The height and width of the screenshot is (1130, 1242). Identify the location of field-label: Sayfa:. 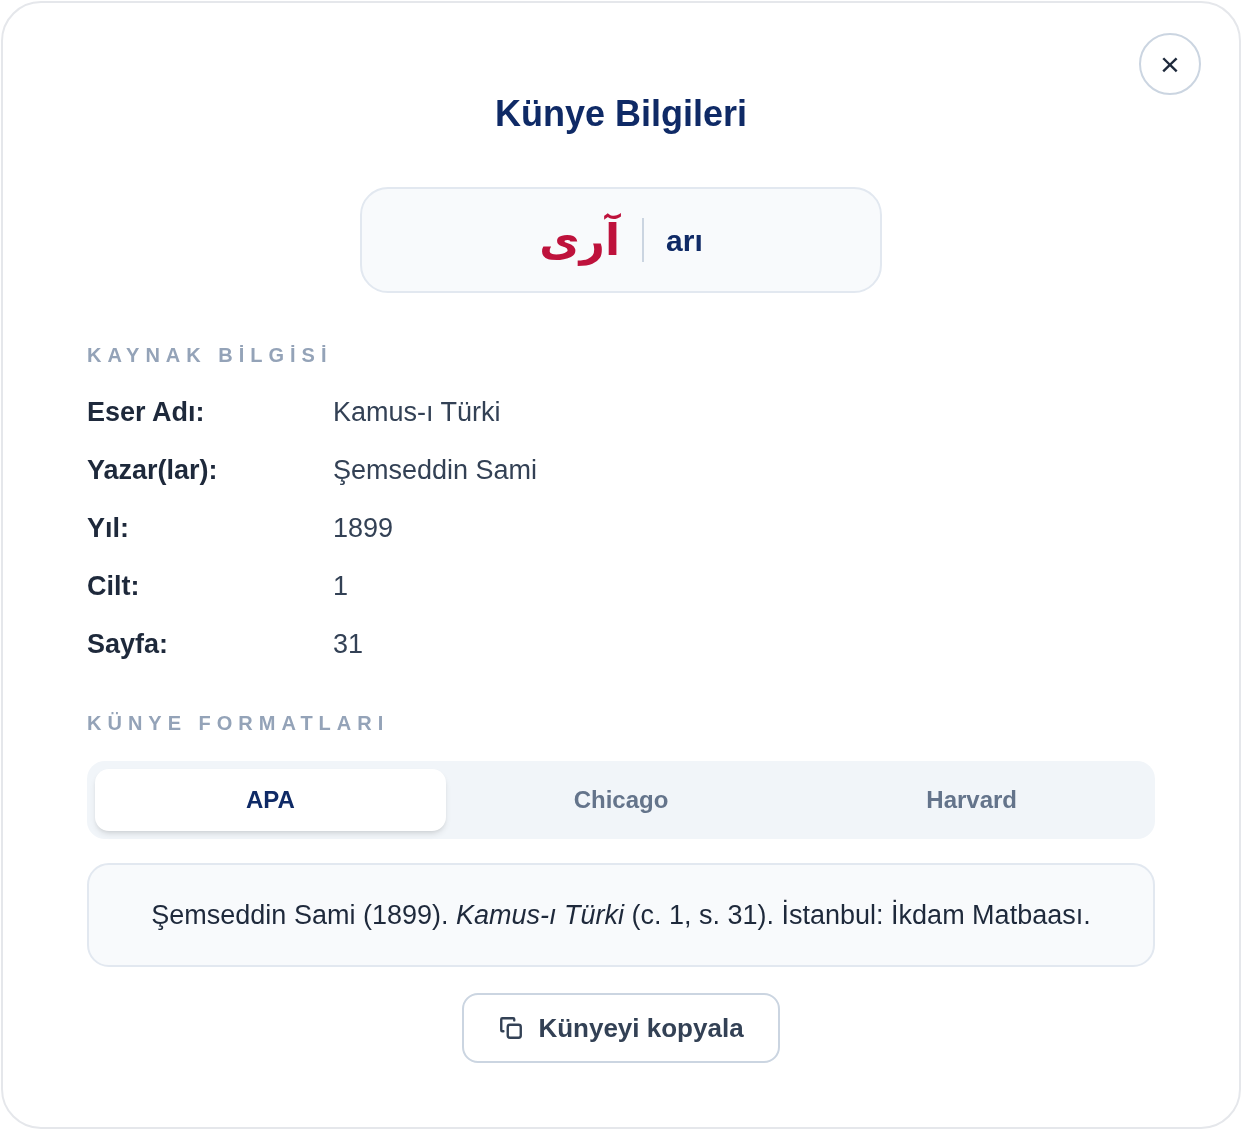
(128, 644).